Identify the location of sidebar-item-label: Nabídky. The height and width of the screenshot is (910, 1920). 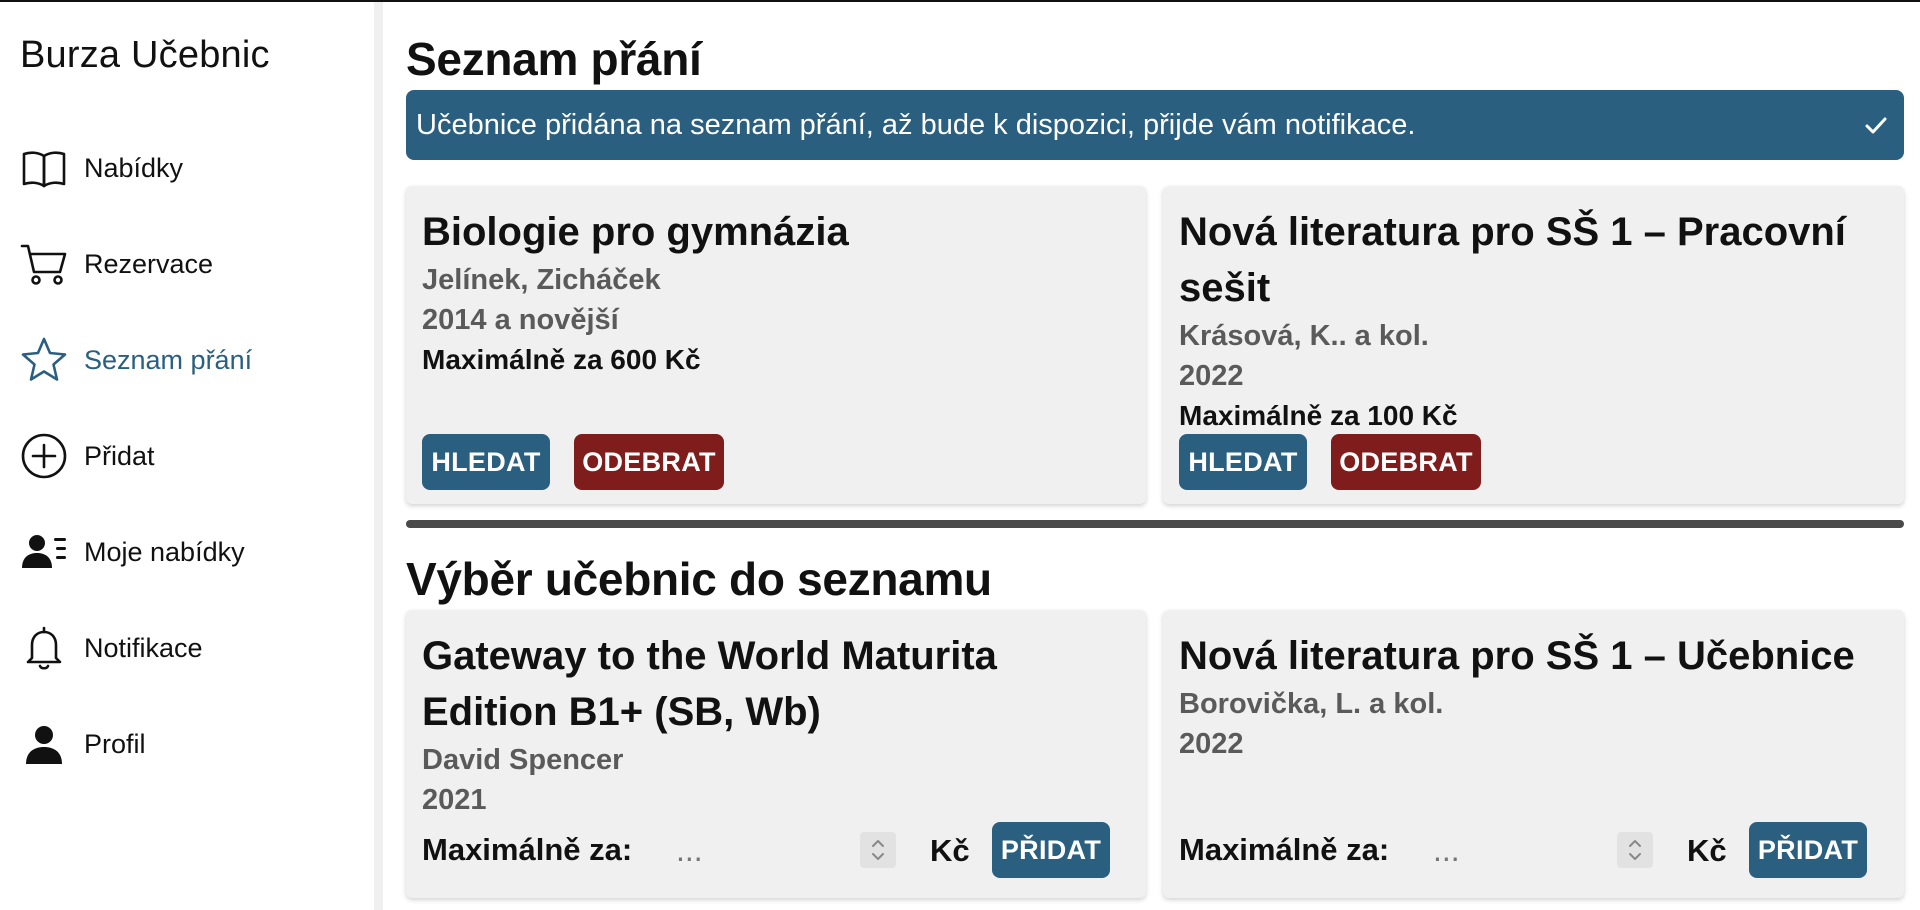
(134, 167).